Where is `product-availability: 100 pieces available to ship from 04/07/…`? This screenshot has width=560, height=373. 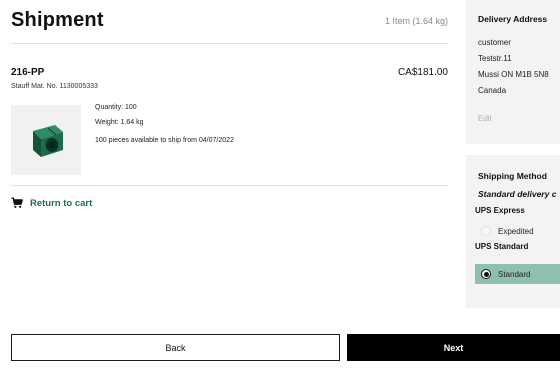
product-availability: 100 pieces available to ship from 04/07/… is located at coordinates (164, 140).